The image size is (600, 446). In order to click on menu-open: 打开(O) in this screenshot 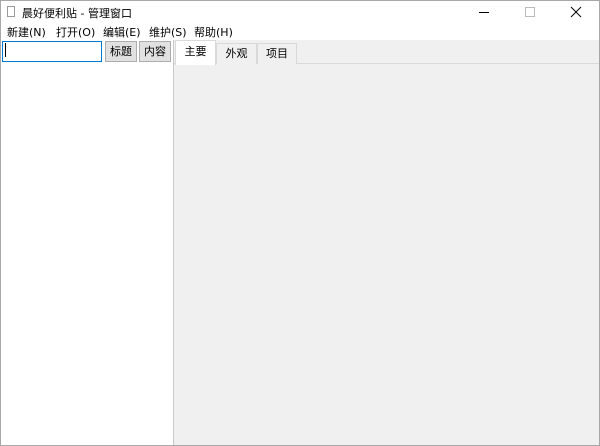, I will do `click(75, 32)`.